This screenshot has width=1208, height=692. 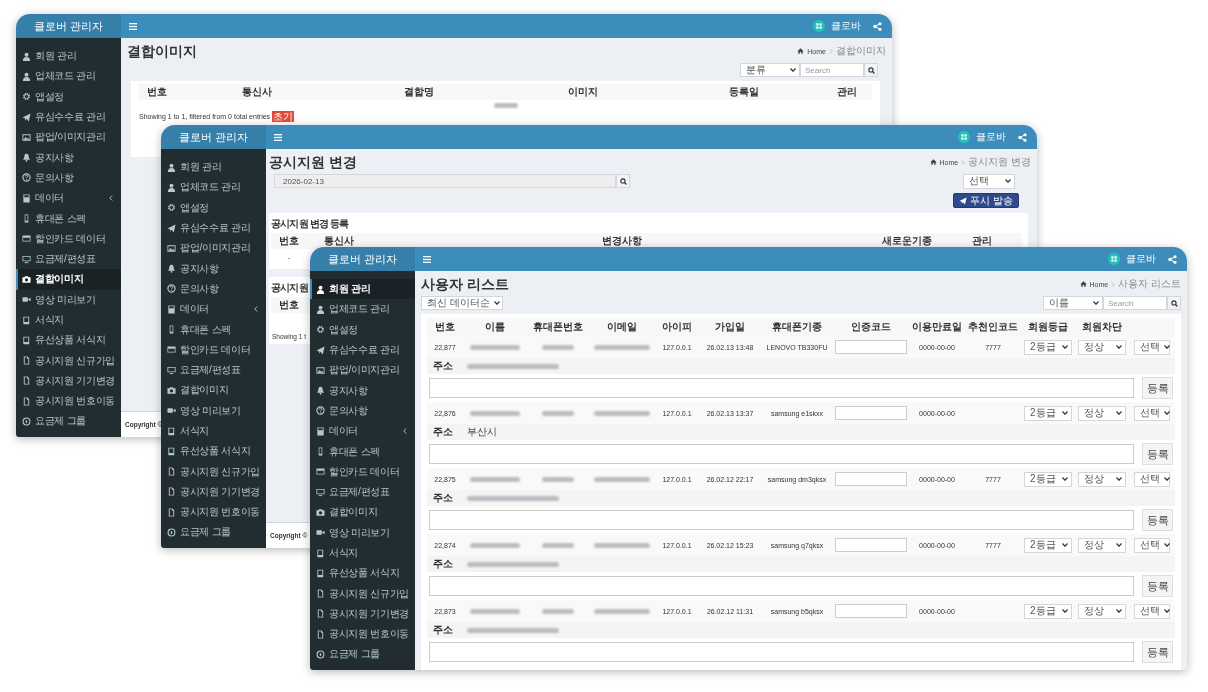 What do you see at coordinates (770, 70) in the screenshot?
I see `category-select: 분류` at bounding box center [770, 70].